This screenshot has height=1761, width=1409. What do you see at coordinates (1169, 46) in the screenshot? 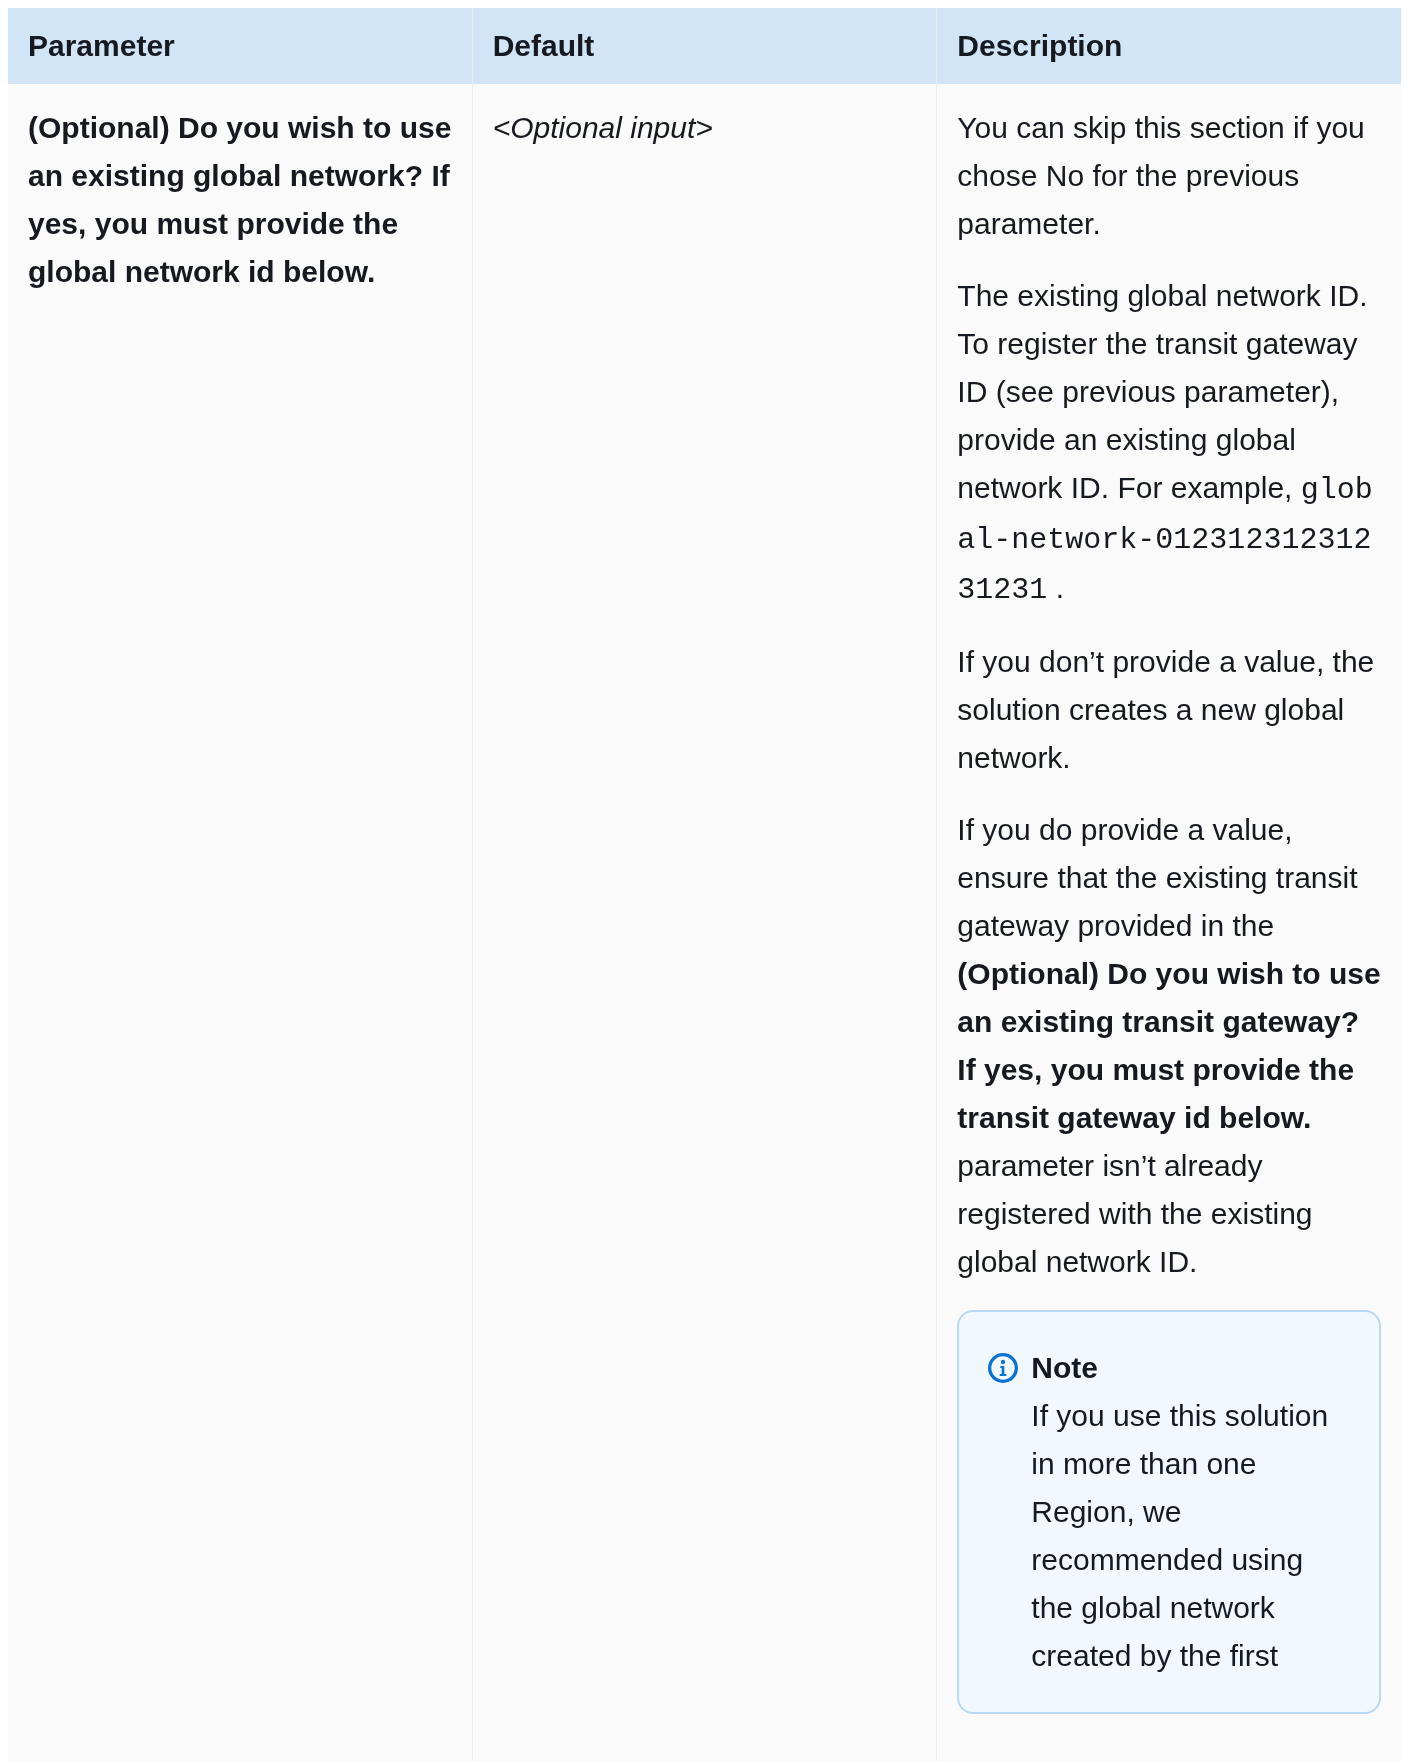
I see `column-header: Description` at bounding box center [1169, 46].